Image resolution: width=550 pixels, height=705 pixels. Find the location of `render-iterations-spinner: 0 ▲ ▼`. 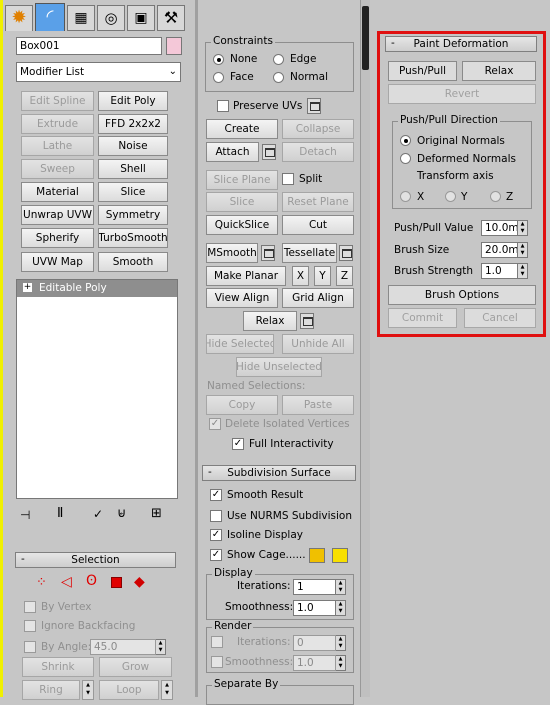

render-iterations-spinner: 0 ▲ ▼ is located at coordinates (319, 643).